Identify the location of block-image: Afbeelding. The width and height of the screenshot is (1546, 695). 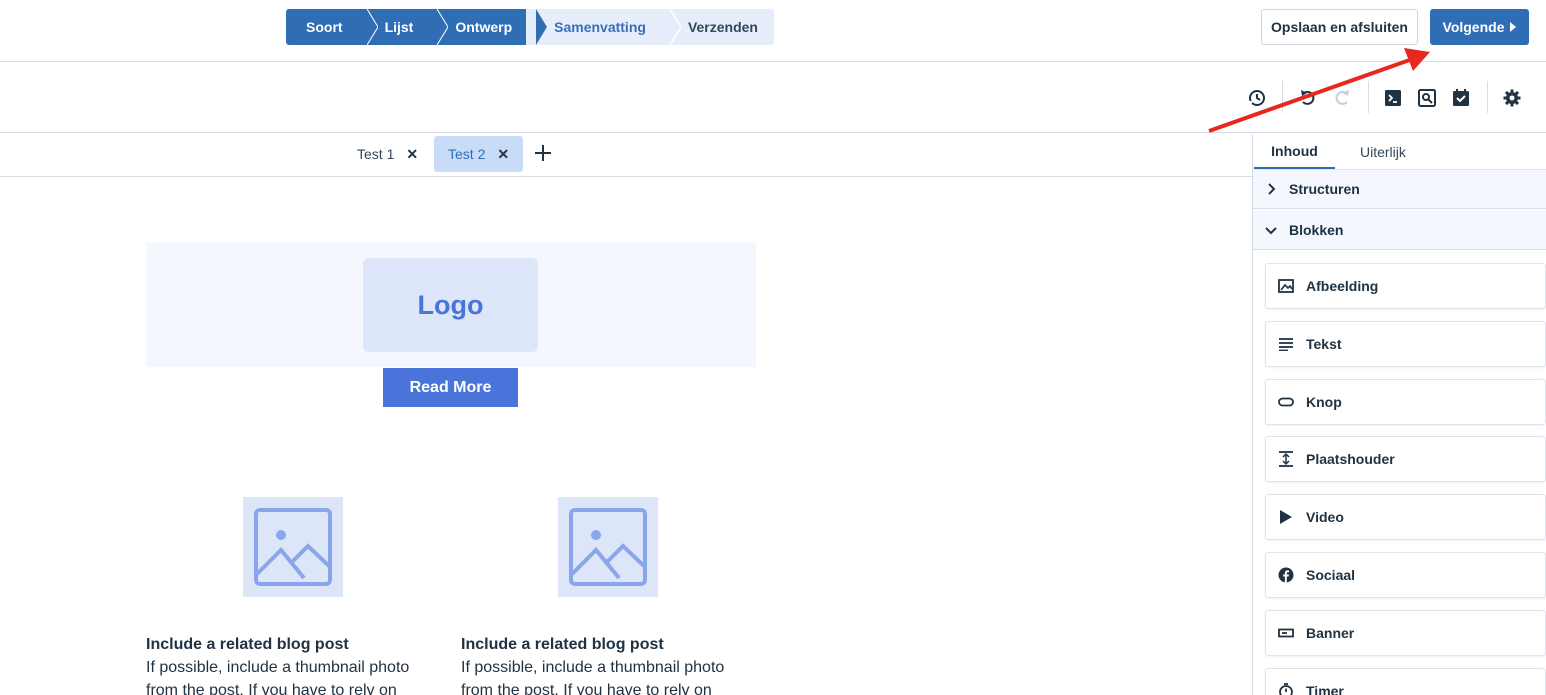
(1405, 286).